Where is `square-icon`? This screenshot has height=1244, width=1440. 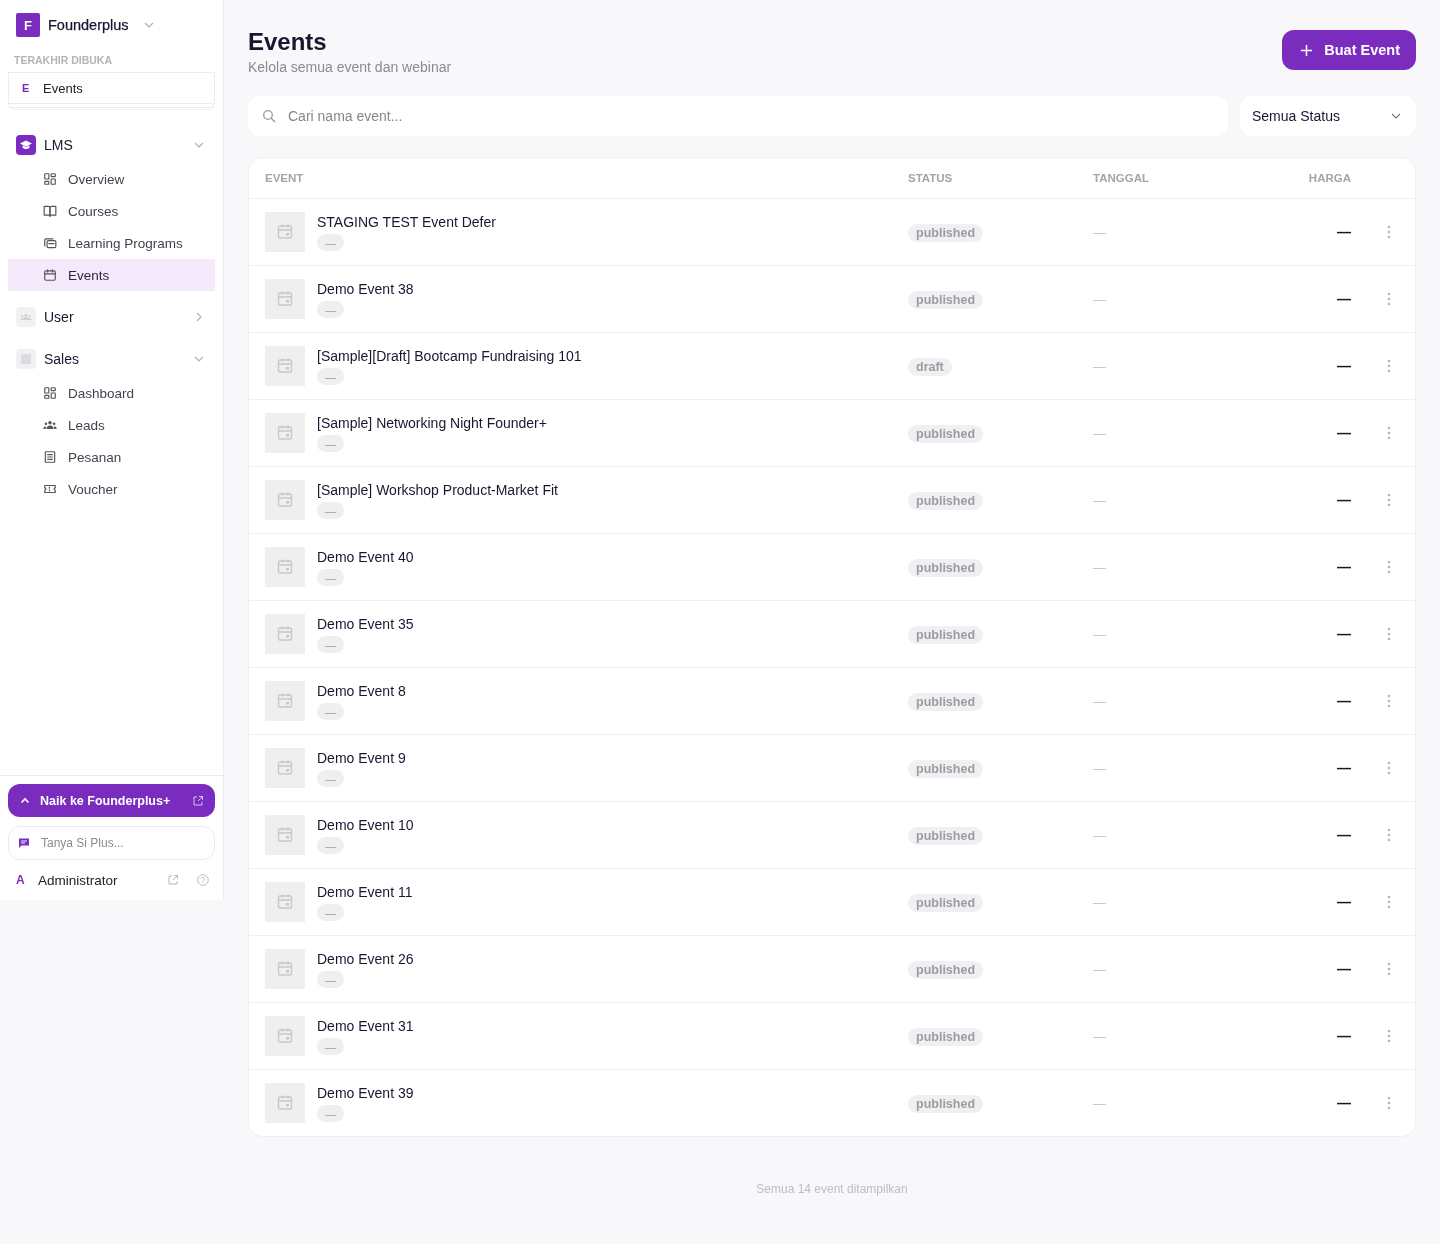
square-icon is located at coordinates (26, 359).